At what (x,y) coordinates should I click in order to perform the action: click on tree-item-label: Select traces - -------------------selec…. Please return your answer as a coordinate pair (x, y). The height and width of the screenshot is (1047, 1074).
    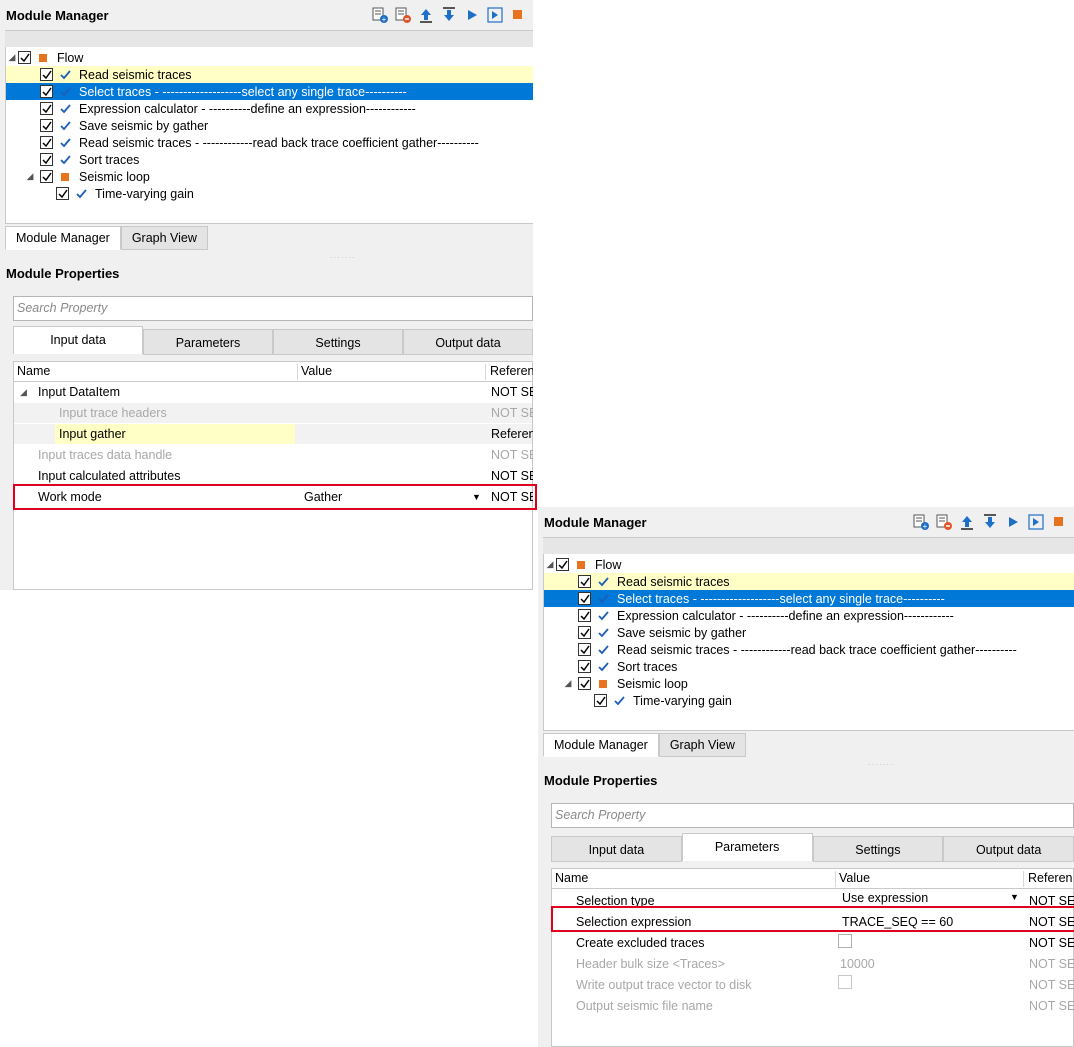
    Looking at the image, I should click on (243, 91).